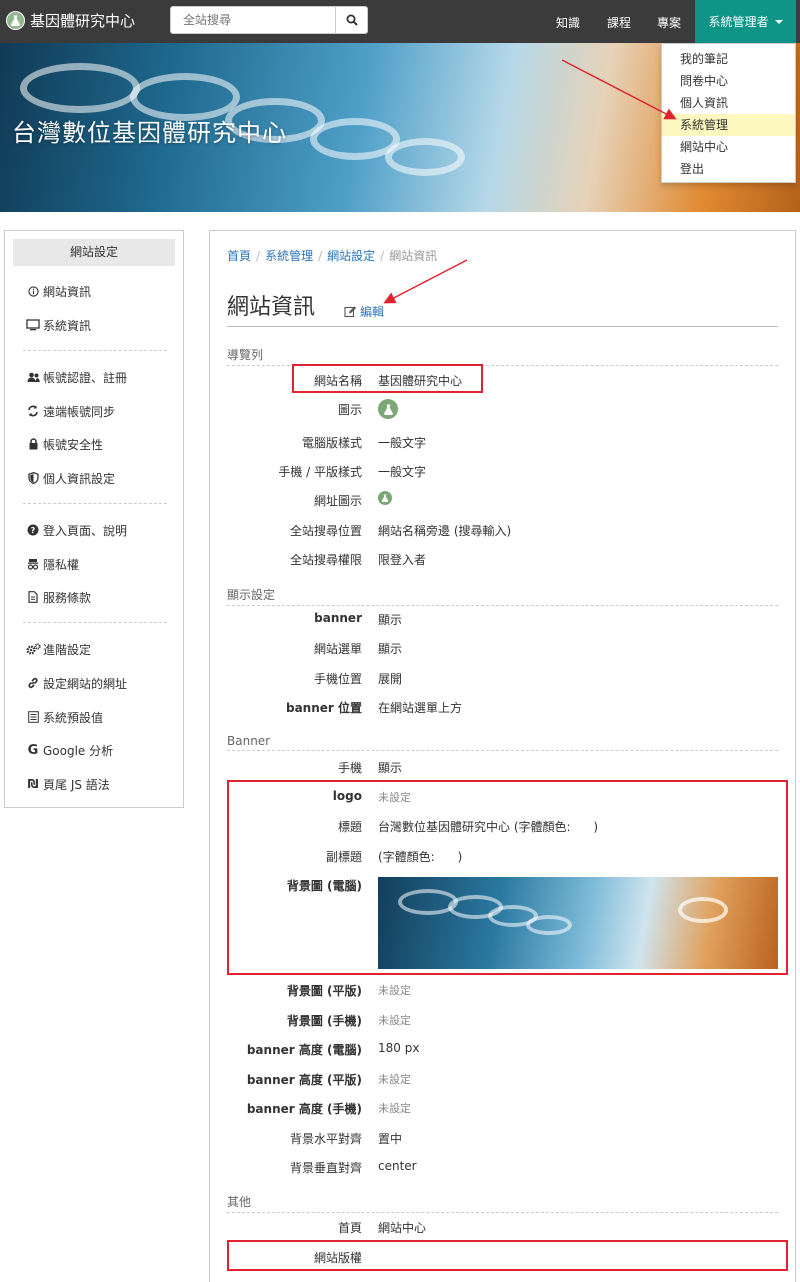 This screenshot has width=800, height=1282. I want to click on annotation-arrow-edit, so click(425, 281).